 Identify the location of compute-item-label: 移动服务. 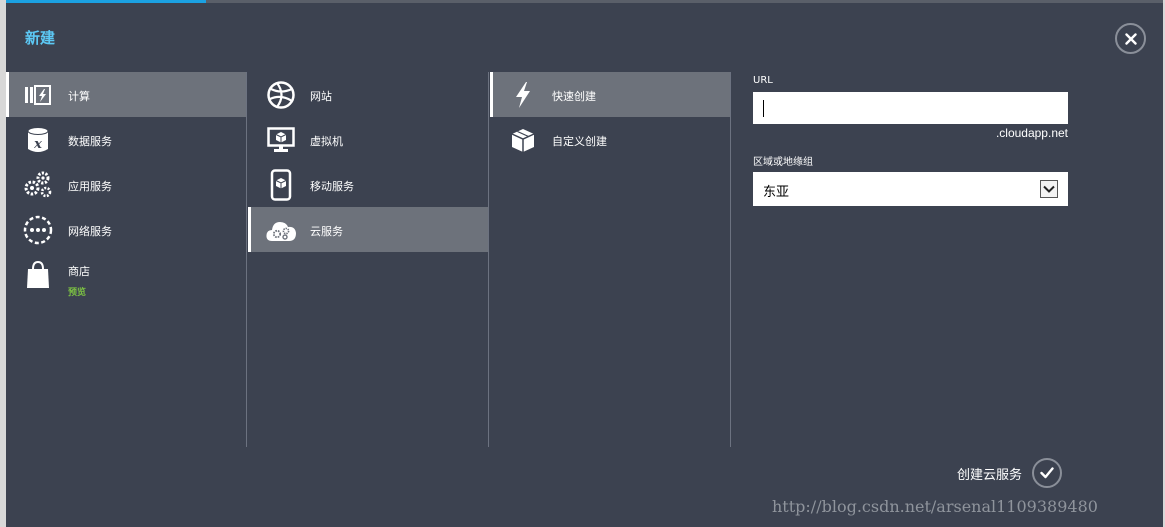
(332, 186).